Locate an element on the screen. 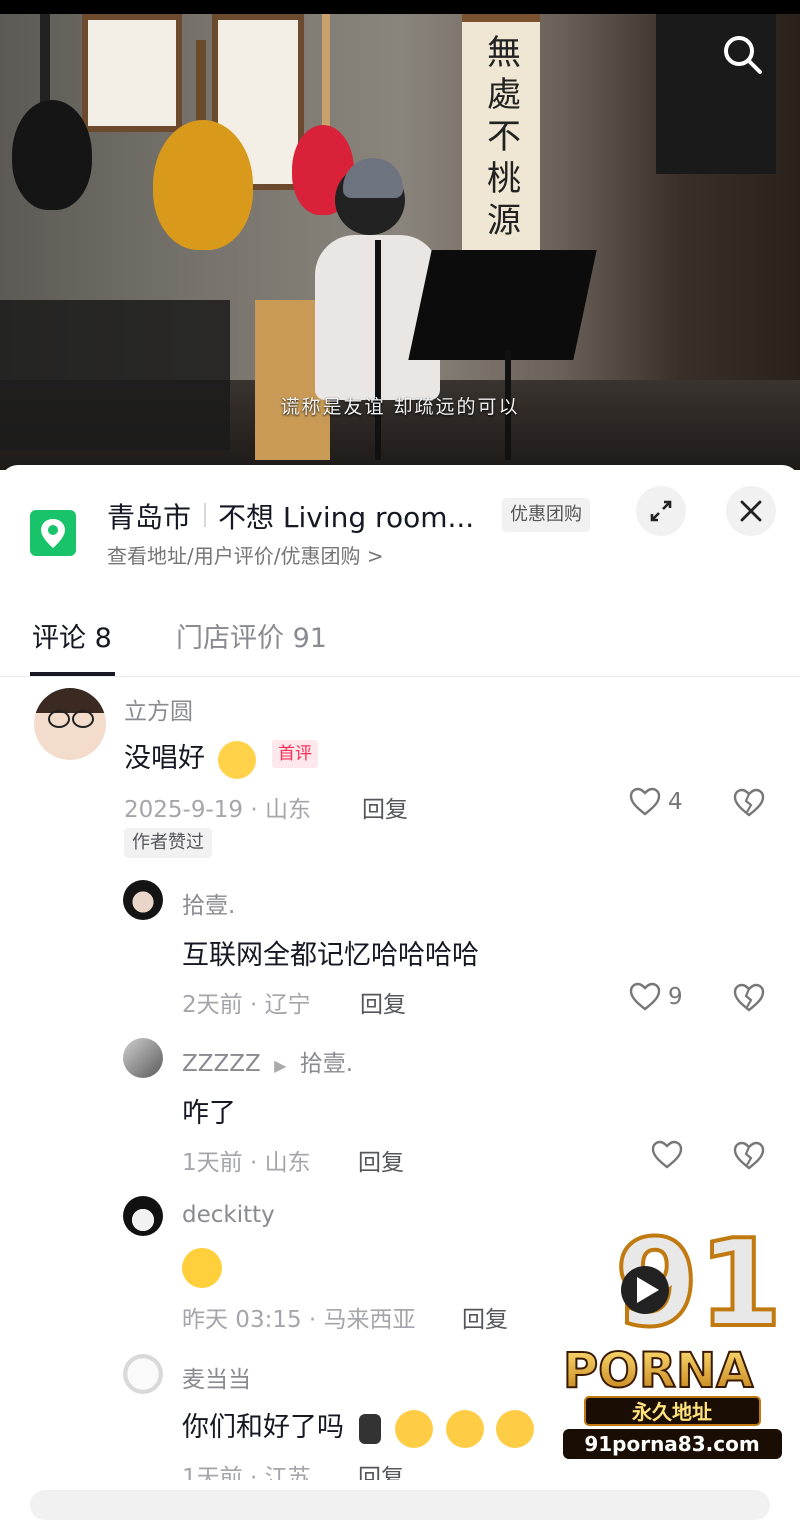  comment-meta: 1天前 · 山东 is located at coordinates (246, 1163).